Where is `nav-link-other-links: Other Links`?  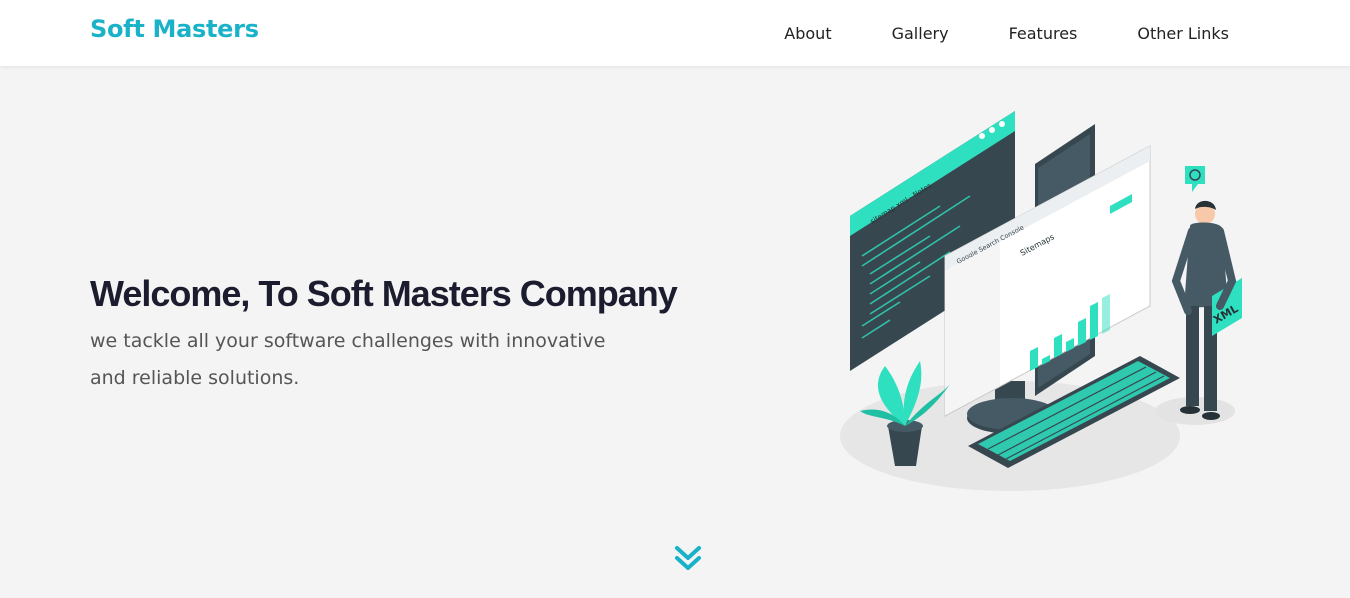
nav-link-other-links: Other Links is located at coordinates (1183, 33).